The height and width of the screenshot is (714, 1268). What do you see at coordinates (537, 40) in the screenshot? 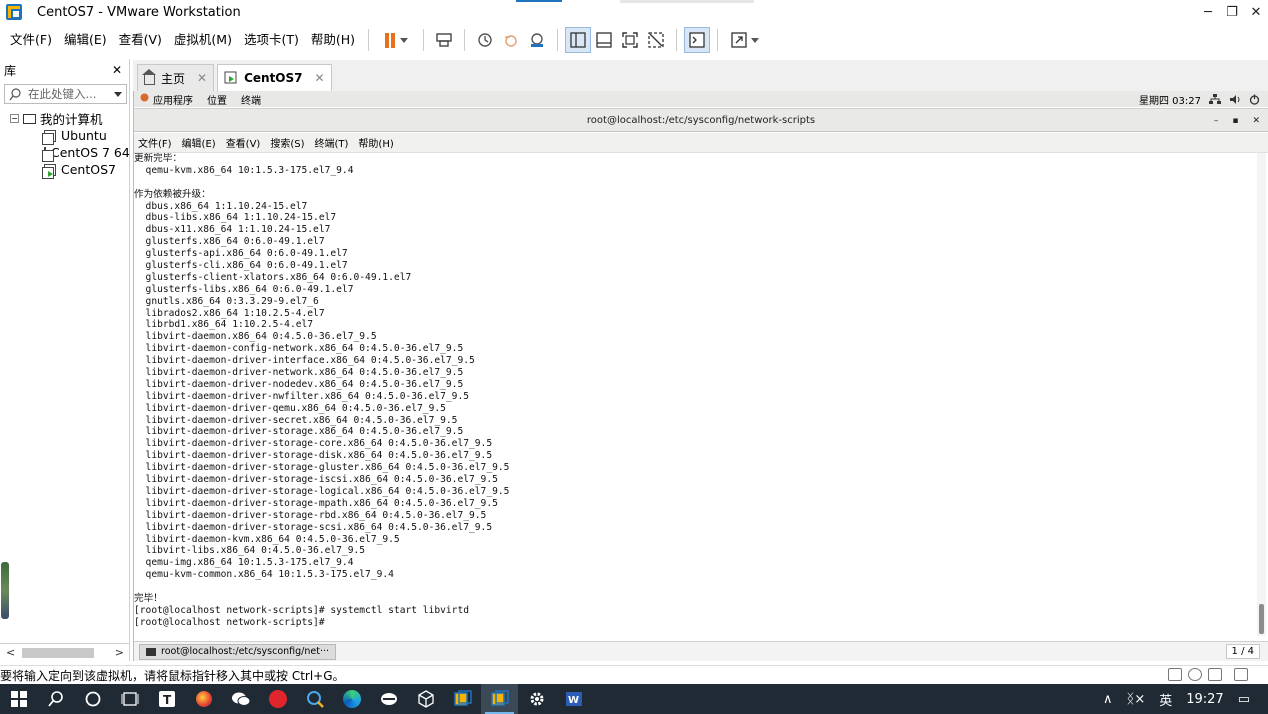
I see `snapshot-manager-button` at bounding box center [537, 40].